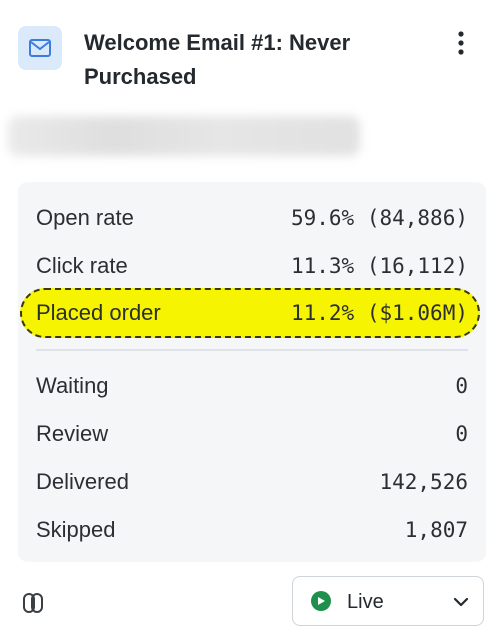 This screenshot has width=504, height=640. I want to click on stat-value: 11.3% (16,112), so click(379, 266).